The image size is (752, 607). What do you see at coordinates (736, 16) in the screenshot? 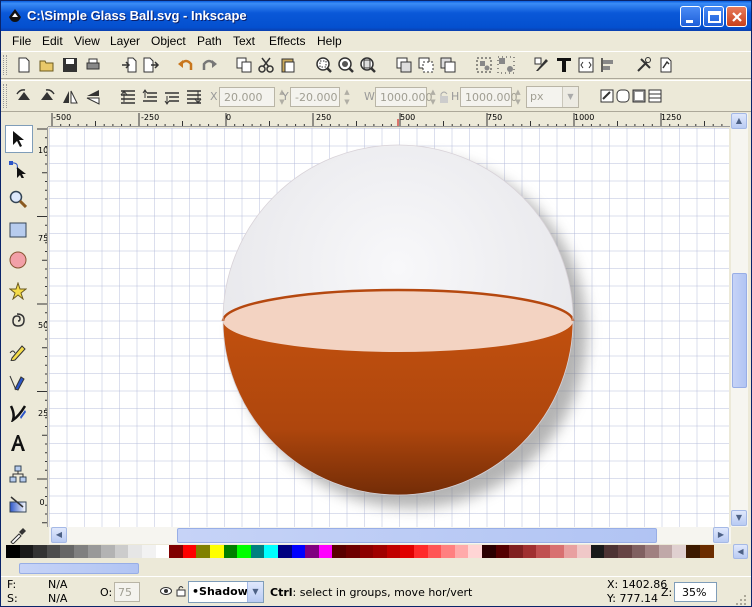
I see `close-button` at bounding box center [736, 16].